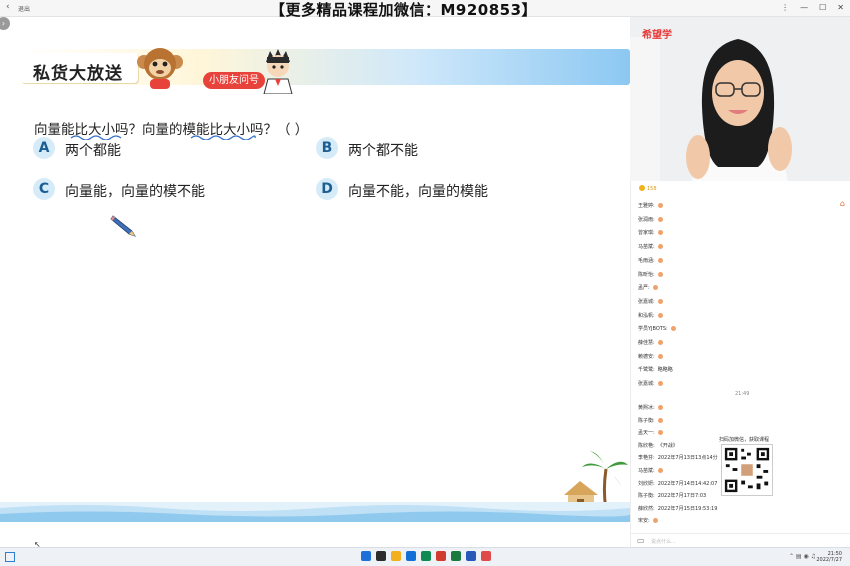  What do you see at coordinates (687, 483) in the screenshot?
I see `chat-text: 2022年7月14日14:42:07` at bounding box center [687, 483].